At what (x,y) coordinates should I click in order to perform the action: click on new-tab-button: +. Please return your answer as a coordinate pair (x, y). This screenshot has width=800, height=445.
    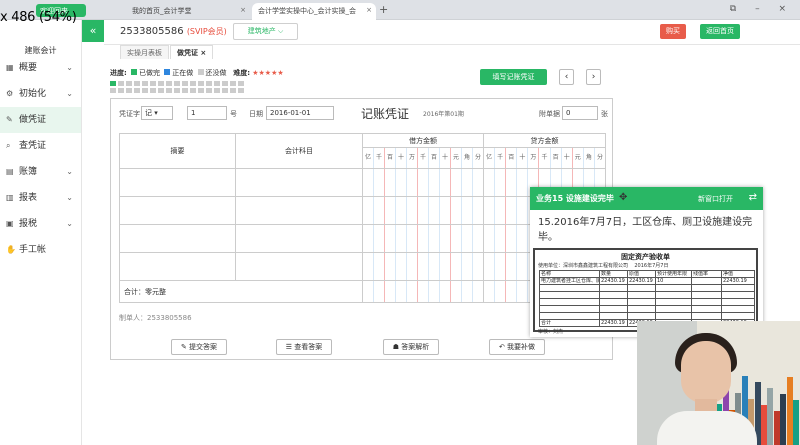
    Looking at the image, I should click on (383, 9).